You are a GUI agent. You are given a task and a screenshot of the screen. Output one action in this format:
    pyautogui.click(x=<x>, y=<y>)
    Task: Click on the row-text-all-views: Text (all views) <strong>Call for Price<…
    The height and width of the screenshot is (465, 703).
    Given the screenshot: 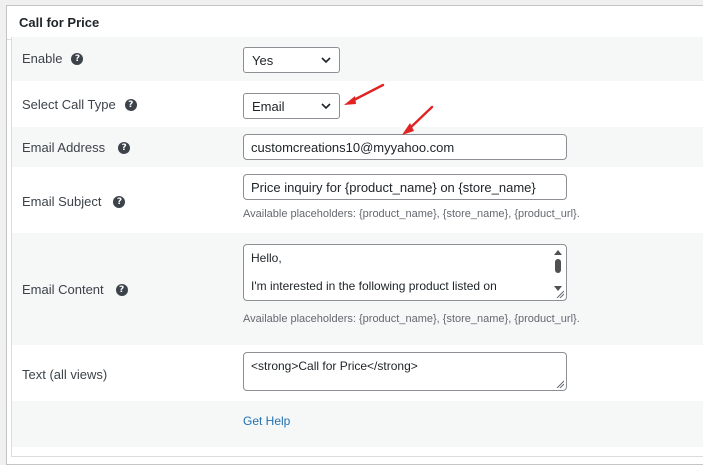 What is the action you would take?
    pyautogui.click(x=357, y=373)
    